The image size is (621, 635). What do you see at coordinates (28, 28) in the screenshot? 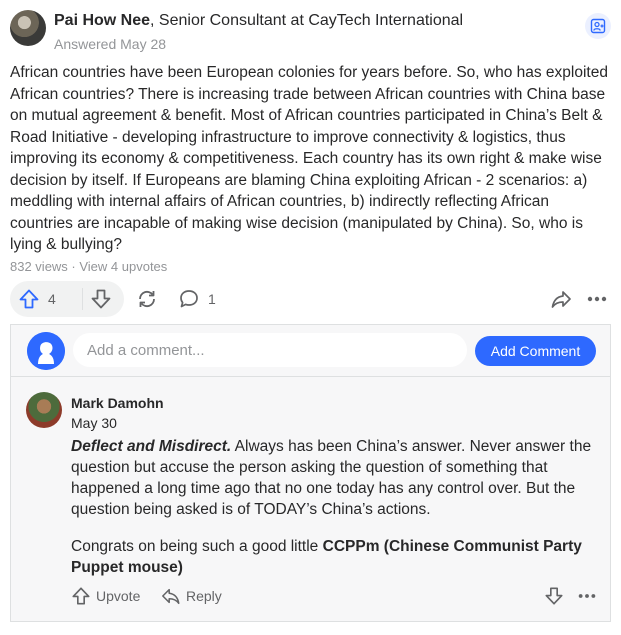
I see `author-avatar` at bounding box center [28, 28].